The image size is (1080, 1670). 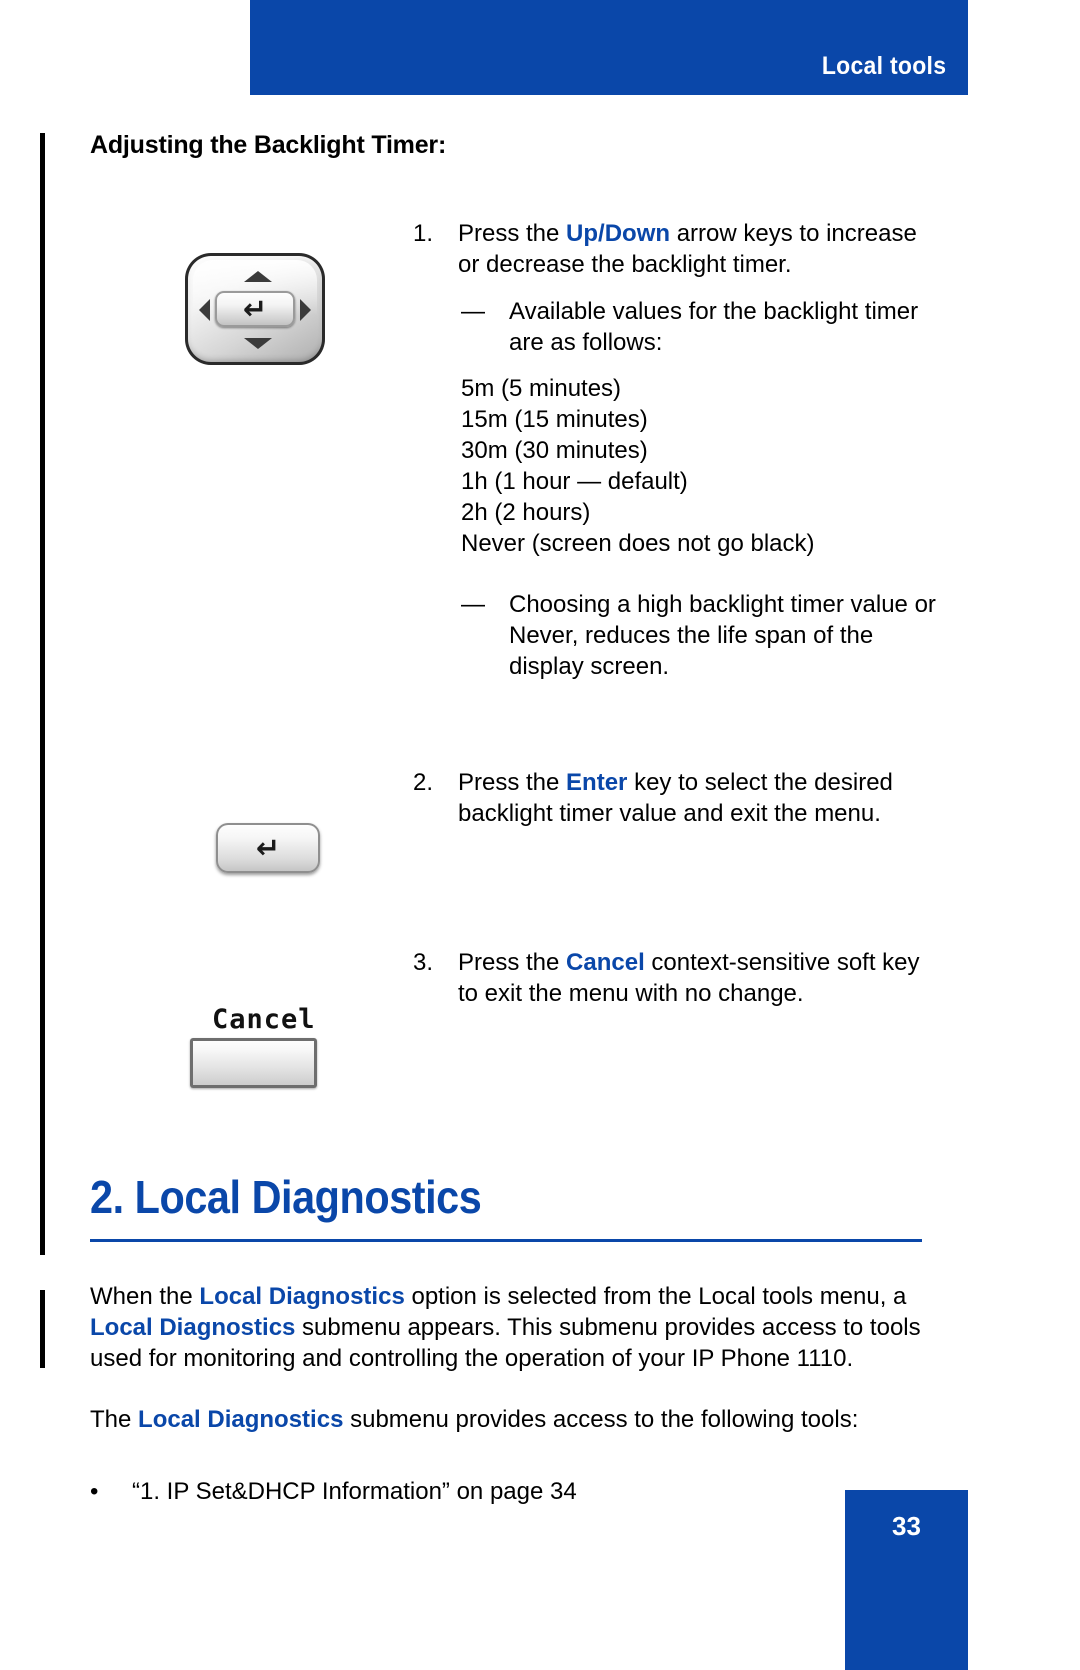 What do you see at coordinates (305, 310) in the screenshot?
I see `arrow-right-icon` at bounding box center [305, 310].